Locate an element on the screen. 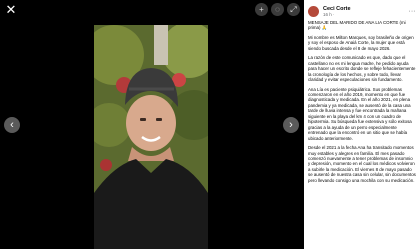 This screenshot has width=420, height=249. post-header: Ceci Corte 16 h · ··· is located at coordinates (362, 9).